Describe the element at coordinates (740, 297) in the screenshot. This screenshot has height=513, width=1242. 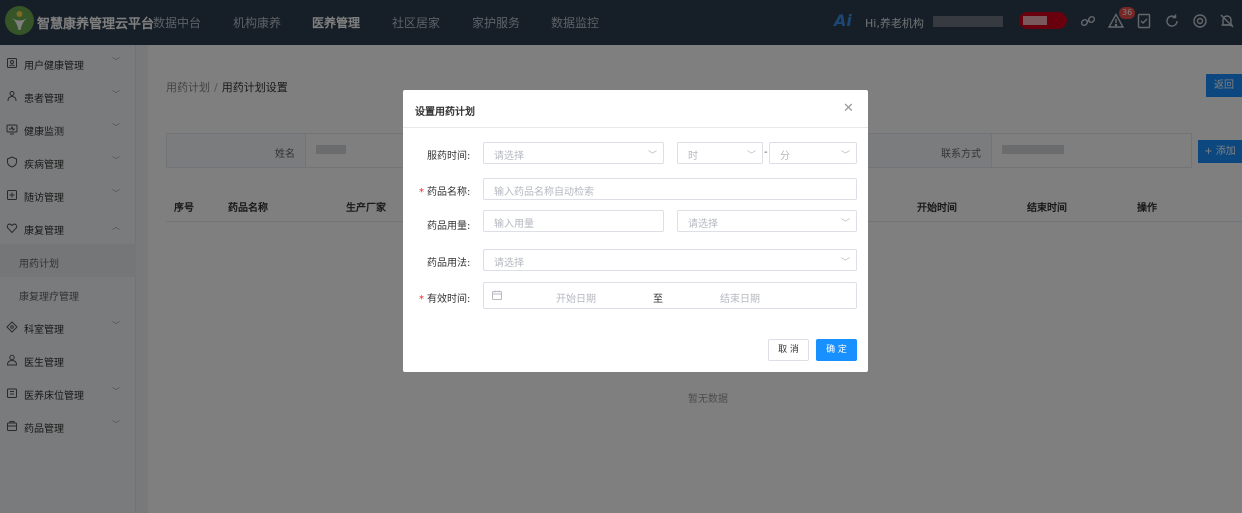
I see `end-date-placeholder: 结束日期` at that location.